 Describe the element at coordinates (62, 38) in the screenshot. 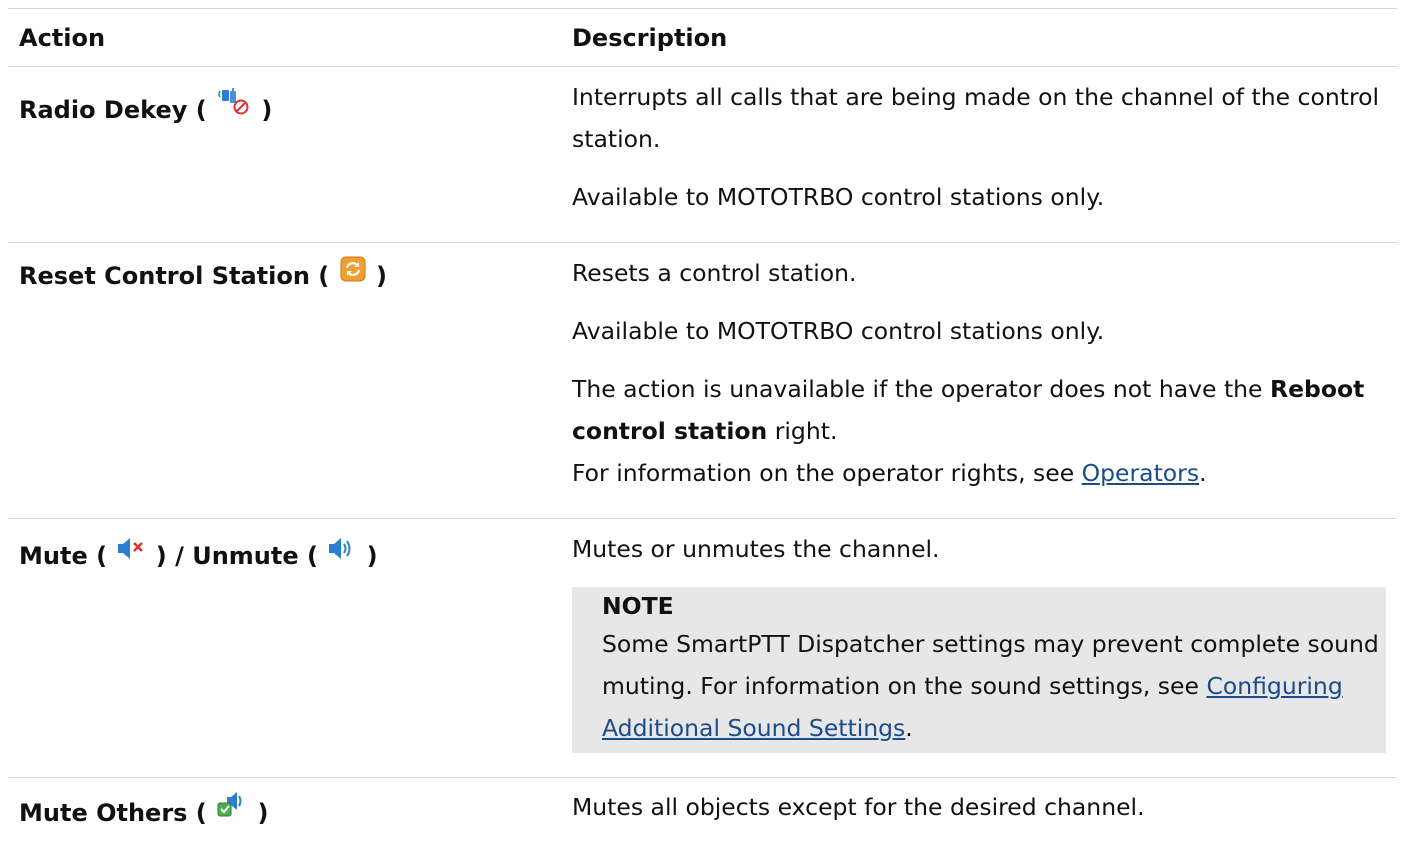

I see `header-action: Action` at that location.